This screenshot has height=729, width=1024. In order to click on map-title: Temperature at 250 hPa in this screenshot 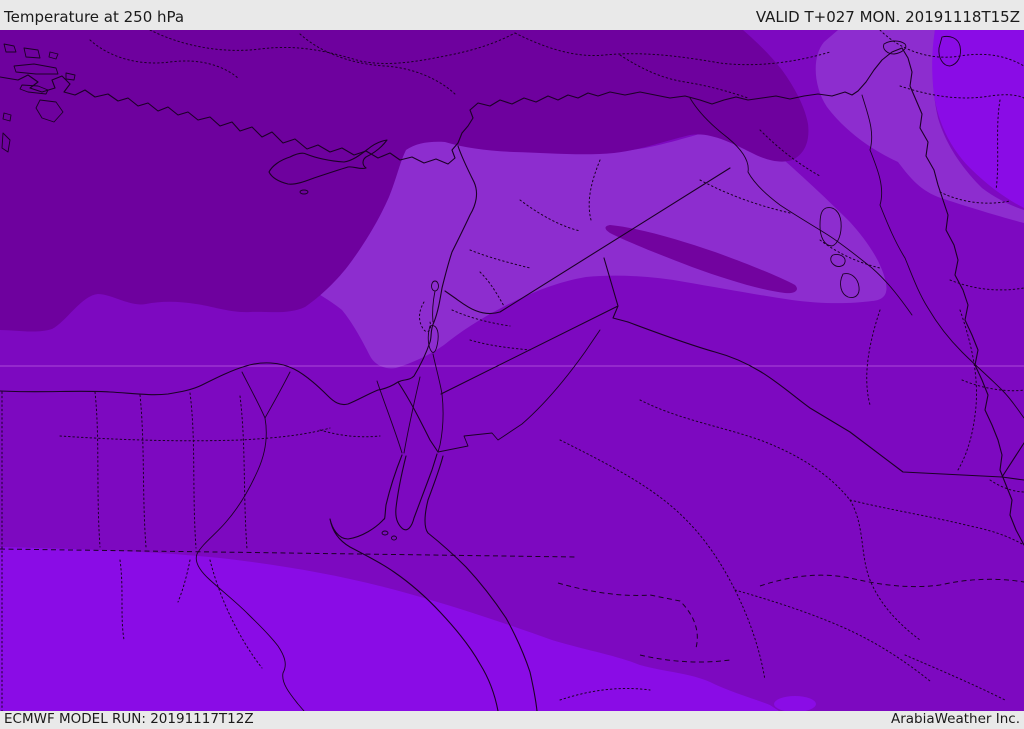, I will do `click(94, 17)`.